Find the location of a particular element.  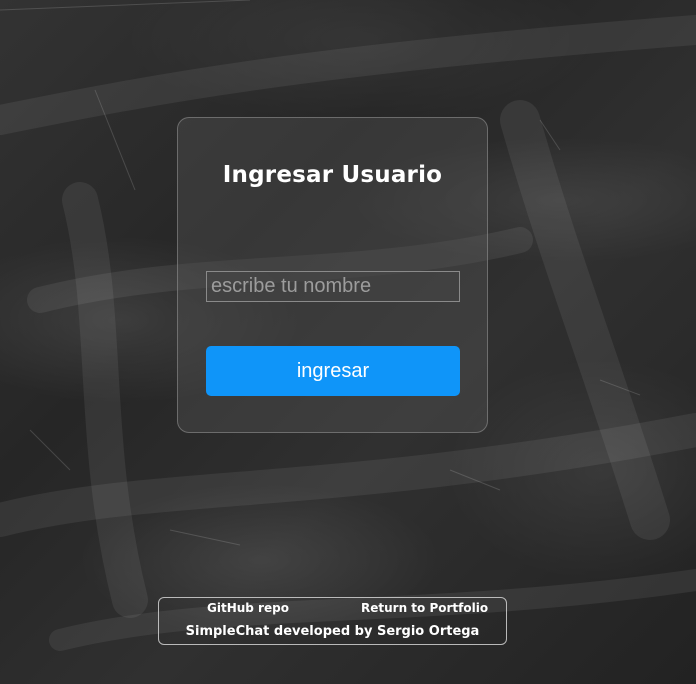

portfolio-link: Return to Portfolio is located at coordinates (424, 608).